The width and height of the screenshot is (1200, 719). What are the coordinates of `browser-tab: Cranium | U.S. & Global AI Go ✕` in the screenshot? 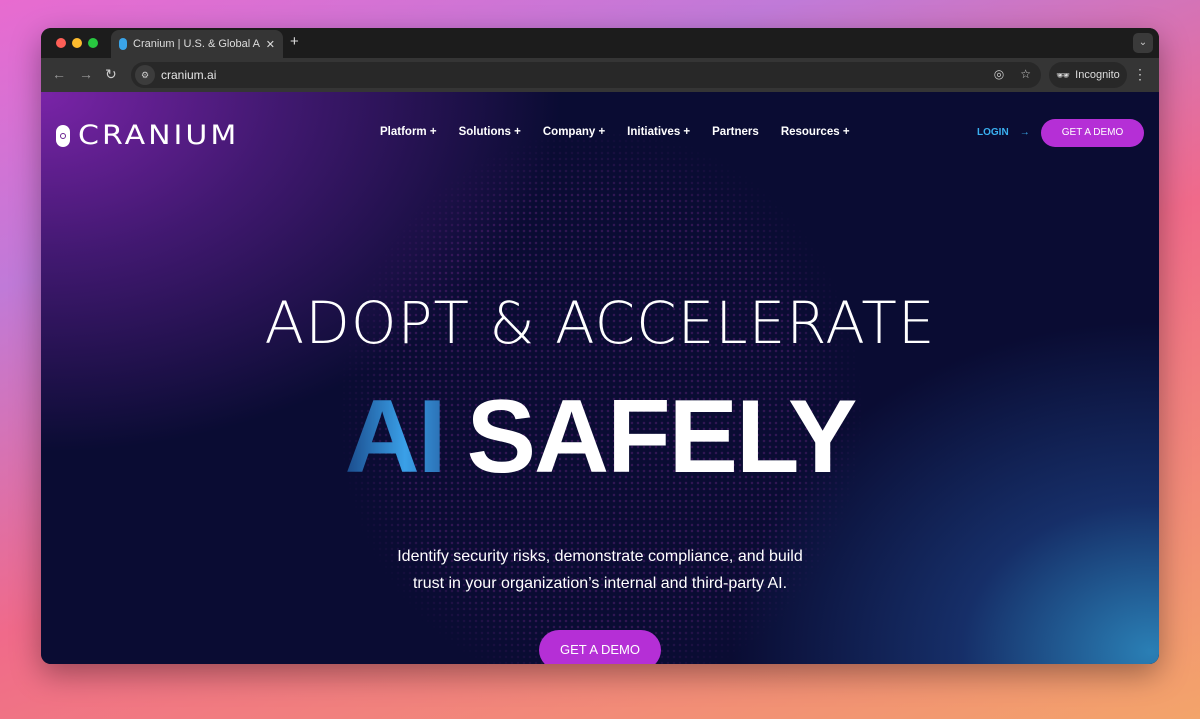 It's located at (197, 44).